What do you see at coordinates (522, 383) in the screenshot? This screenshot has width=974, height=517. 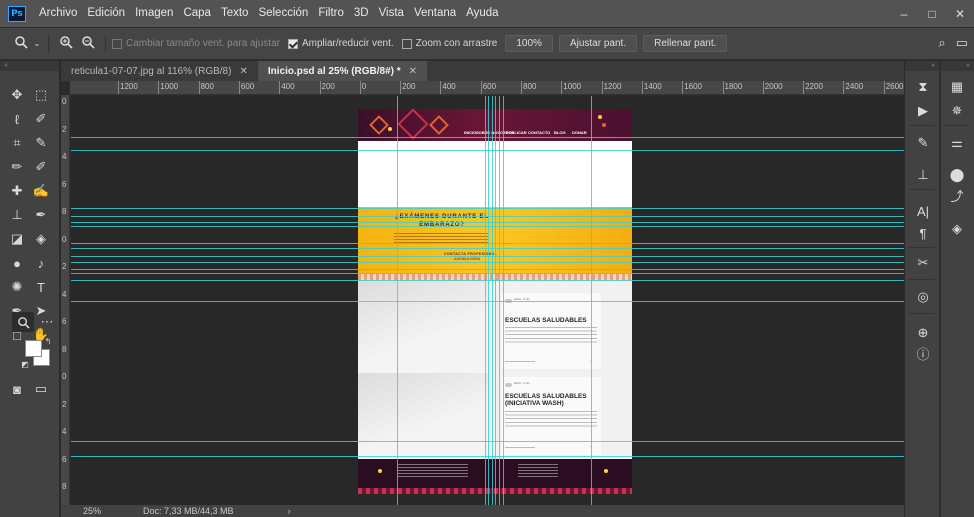 I see `card-meta: Admin · 2 min` at bounding box center [522, 383].